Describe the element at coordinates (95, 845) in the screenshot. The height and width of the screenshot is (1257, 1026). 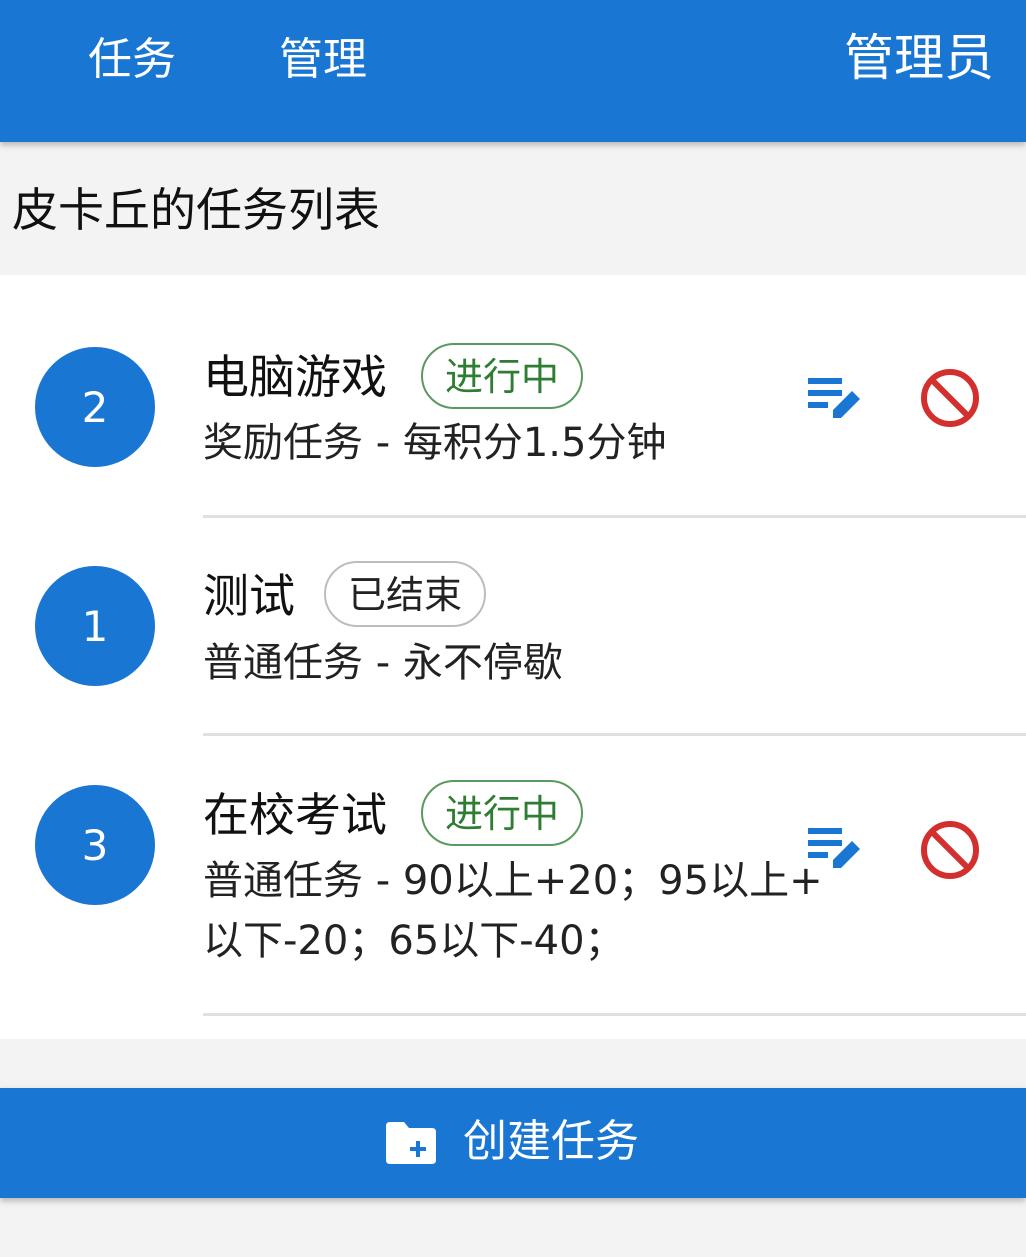
I see `task-number-avatar: 3` at that location.